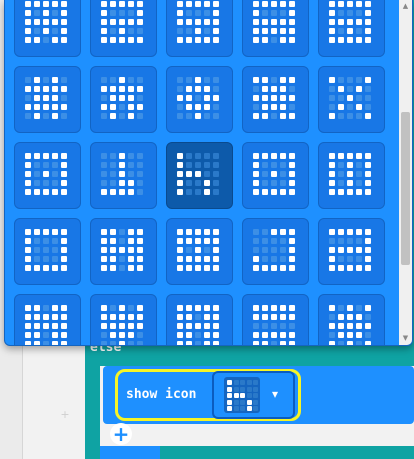 Image resolution: width=414 pixels, height=459 pixels. I want to click on plus-circle-icon: +, so click(121, 434).